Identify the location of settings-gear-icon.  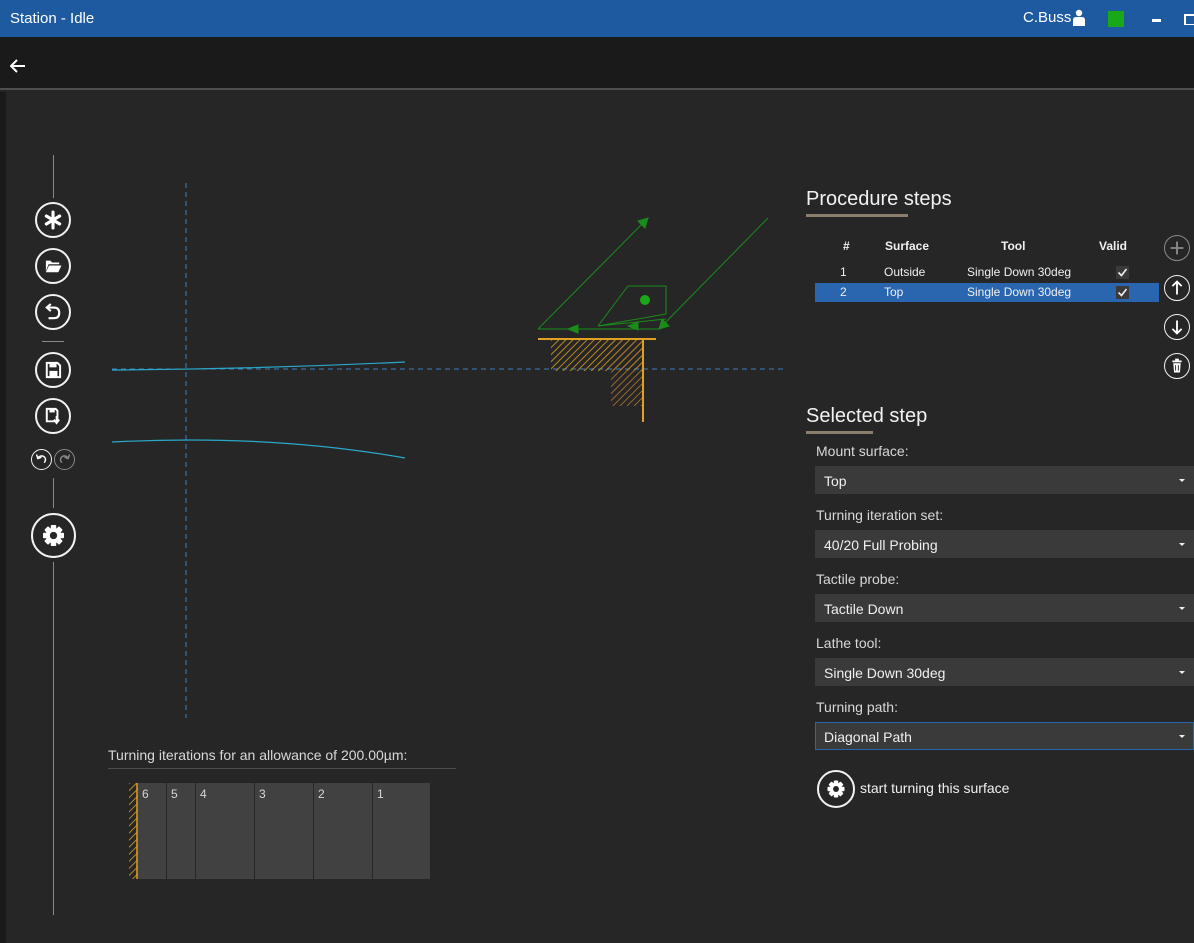
(836, 789).